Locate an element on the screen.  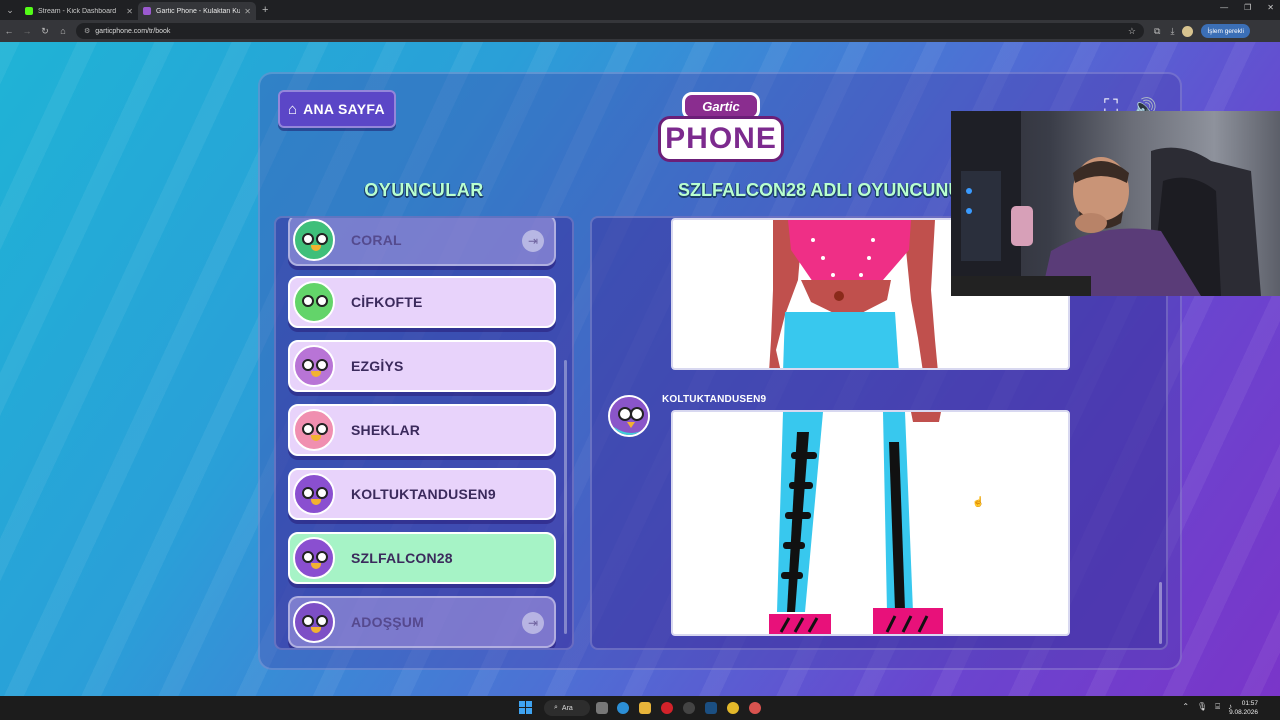
taskbar-search: ⌕ Ara is located at coordinates (567, 708).